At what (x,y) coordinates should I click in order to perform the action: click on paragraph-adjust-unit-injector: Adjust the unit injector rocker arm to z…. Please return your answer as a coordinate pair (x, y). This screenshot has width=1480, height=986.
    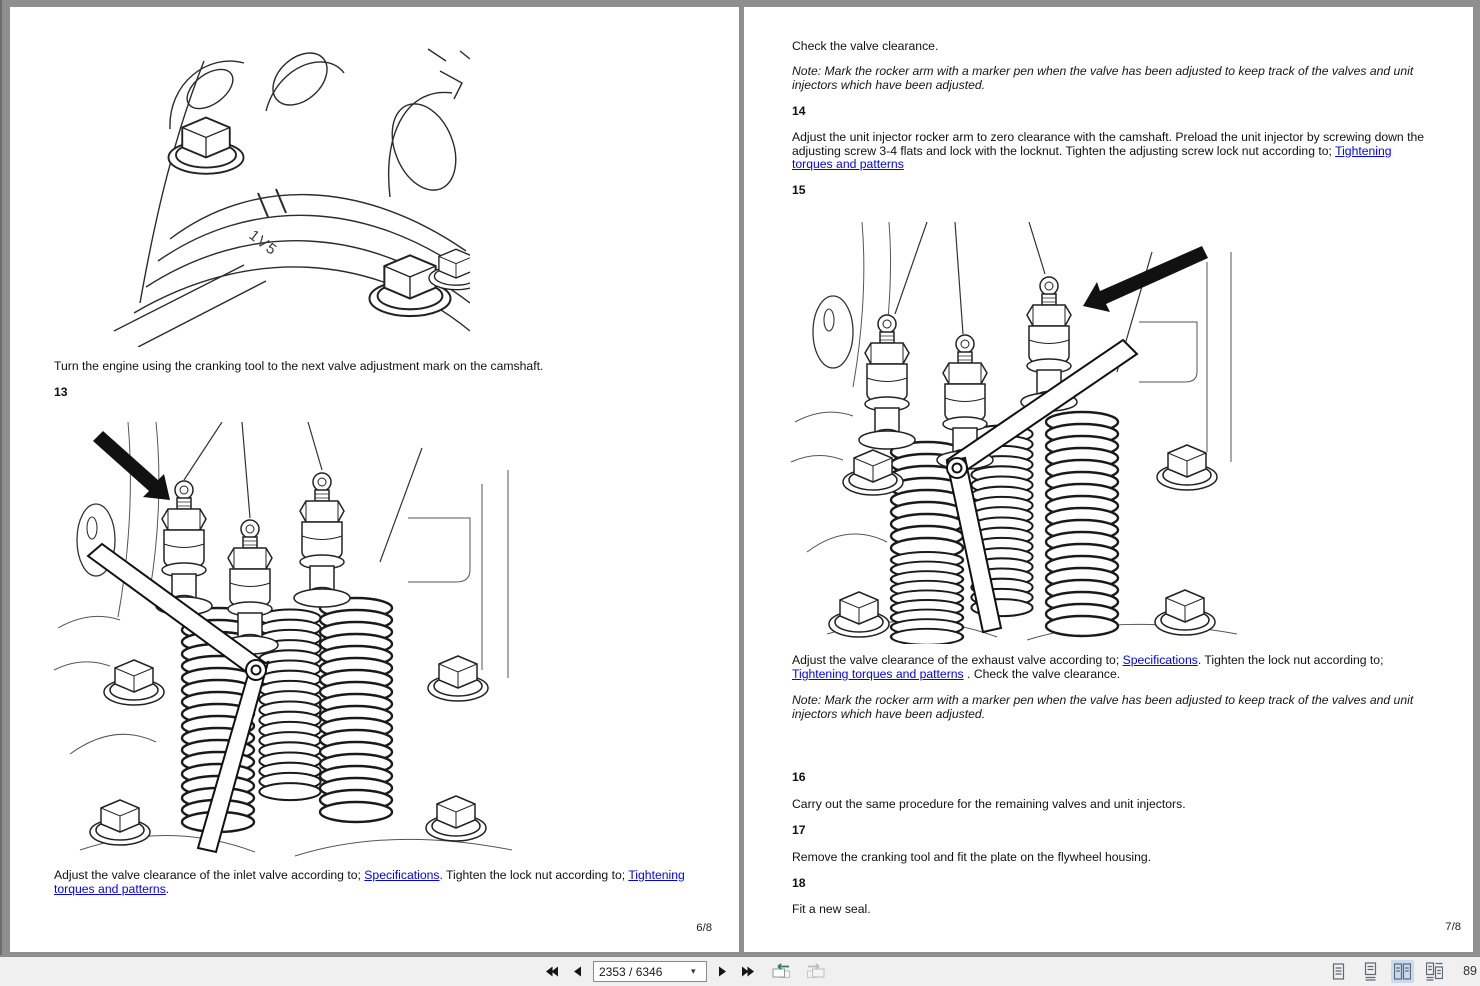
    Looking at the image, I should click on (1112, 151).